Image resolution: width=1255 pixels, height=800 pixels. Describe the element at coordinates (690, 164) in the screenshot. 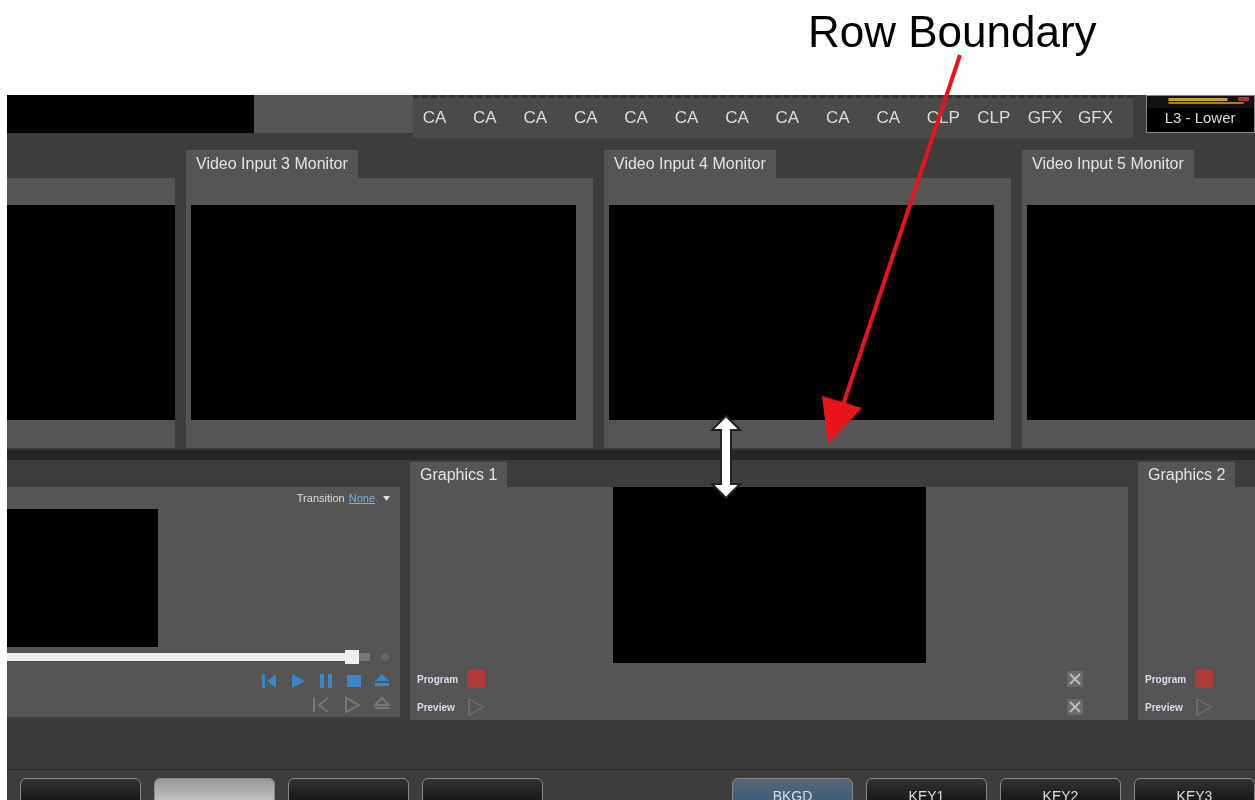

I see `panel-tab: Video Input 4 Monitor` at that location.